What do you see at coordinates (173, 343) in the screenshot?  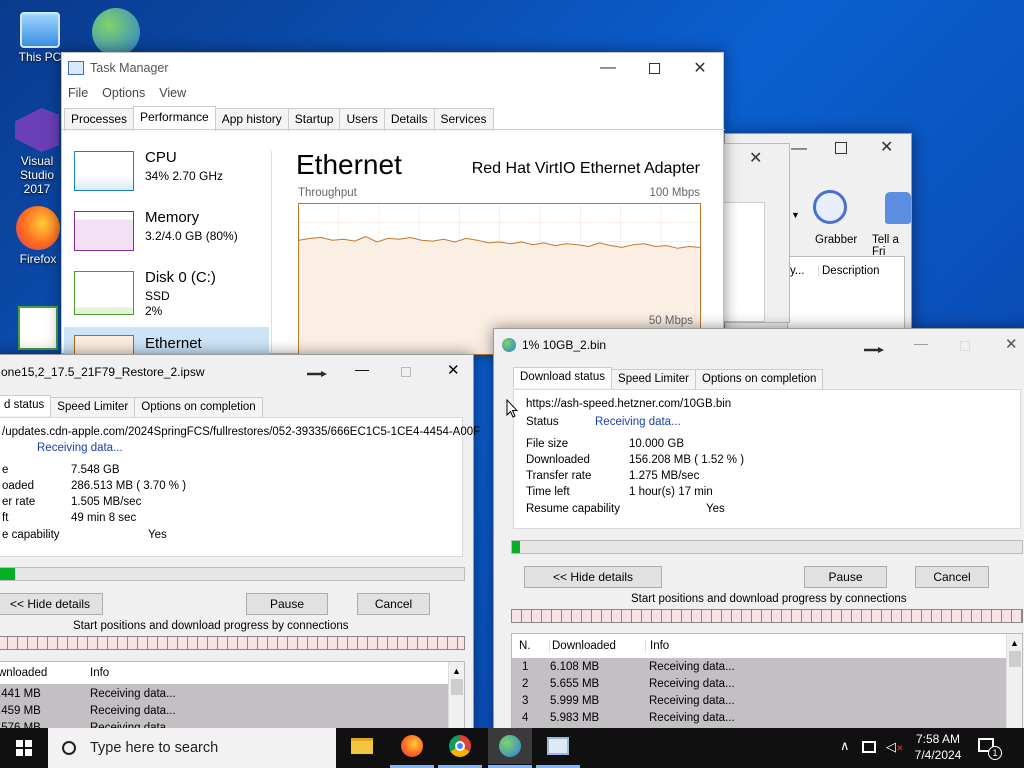 I see `perf-item-name: Ethernet` at bounding box center [173, 343].